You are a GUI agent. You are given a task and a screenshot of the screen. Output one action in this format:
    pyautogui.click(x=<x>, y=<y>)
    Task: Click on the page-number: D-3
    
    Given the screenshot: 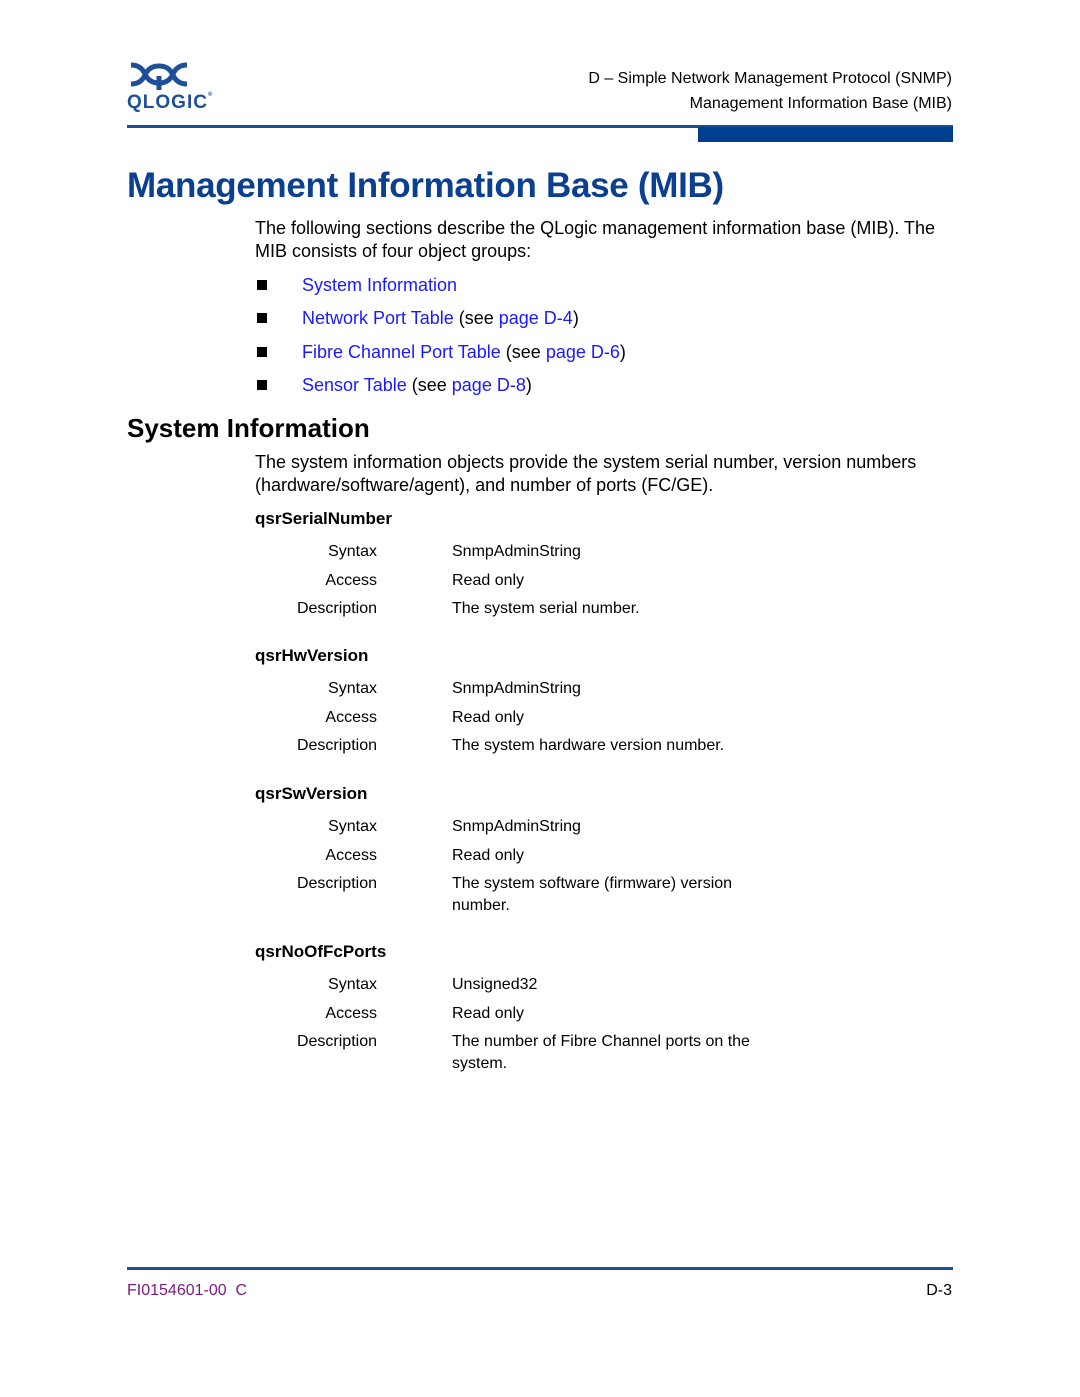 What is the action you would take?
    pyautogui.click(x=939, y=1290)
    